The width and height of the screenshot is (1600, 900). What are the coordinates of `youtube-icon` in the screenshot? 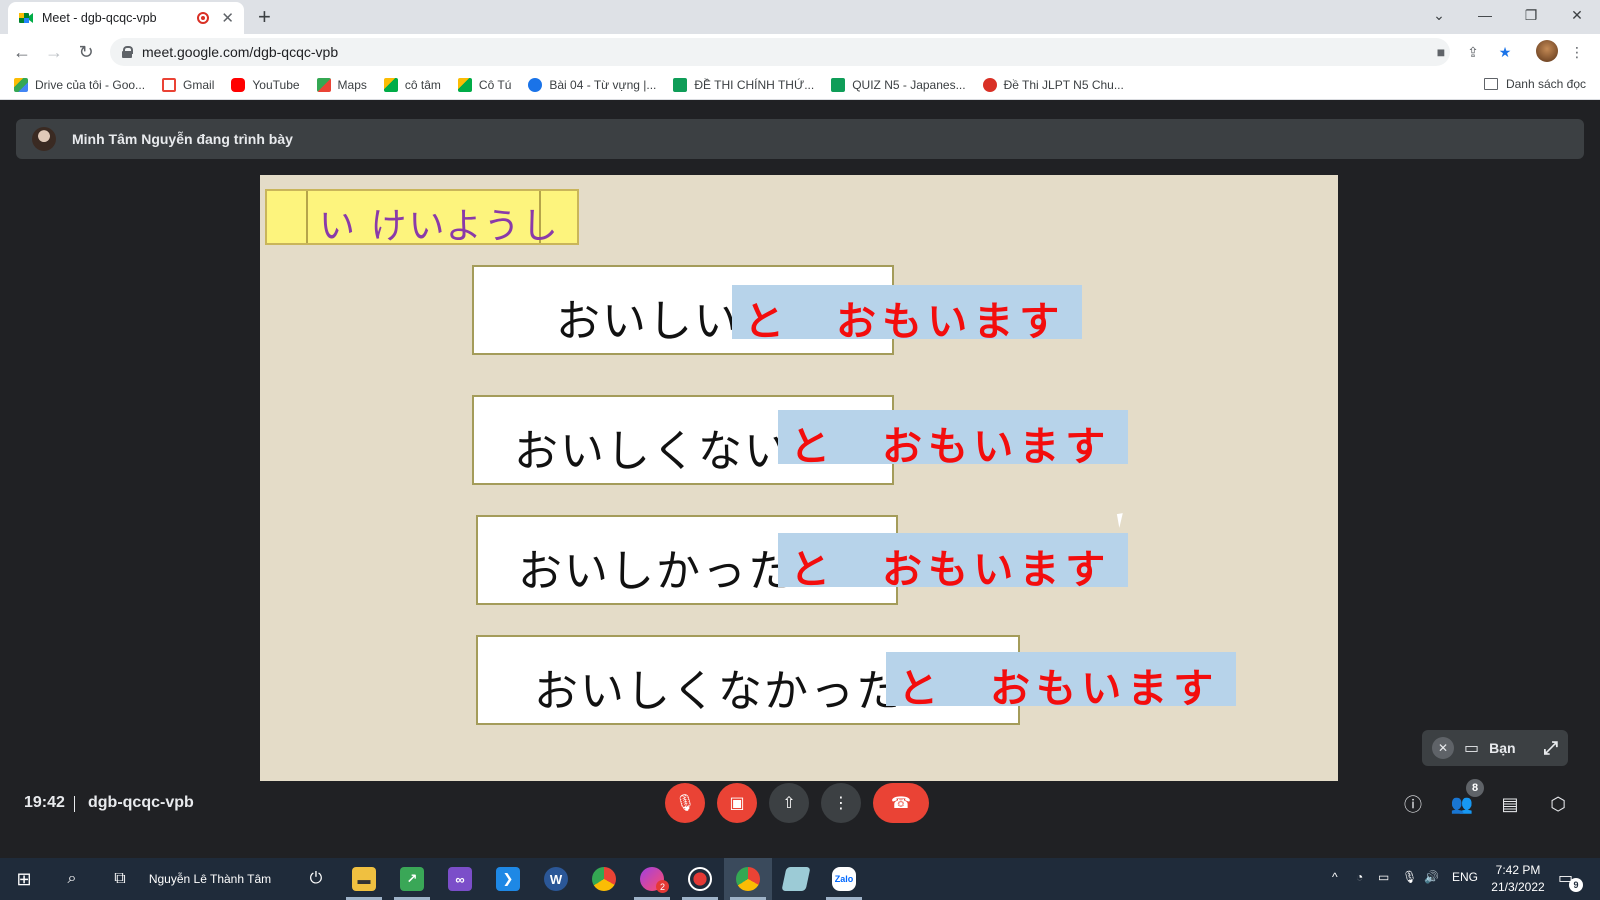 It's located at (238, 84).